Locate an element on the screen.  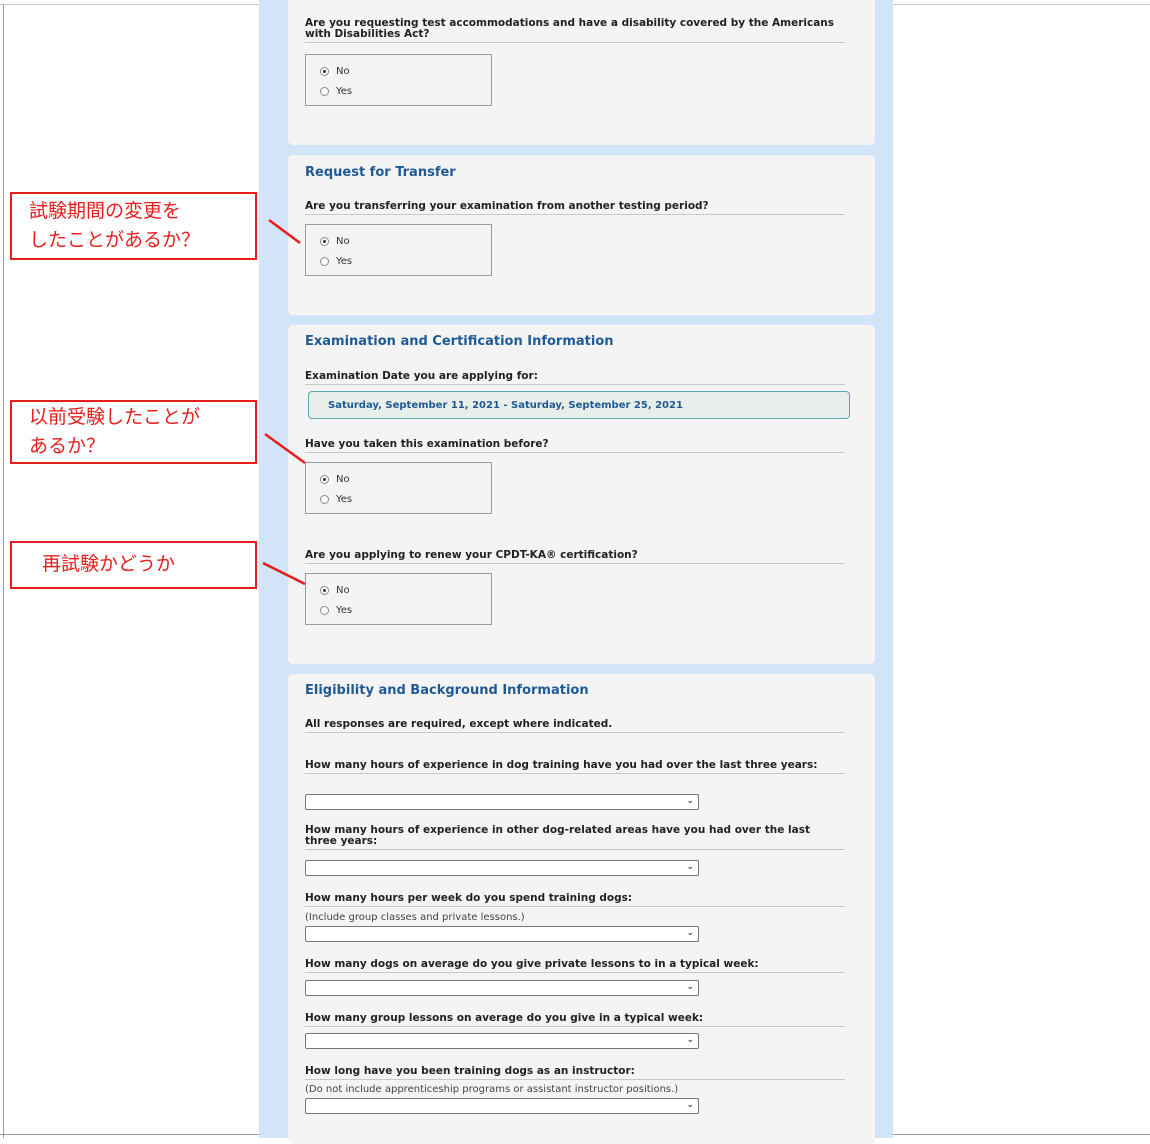
leader-line-transfer is located at coordinates (284, 231).